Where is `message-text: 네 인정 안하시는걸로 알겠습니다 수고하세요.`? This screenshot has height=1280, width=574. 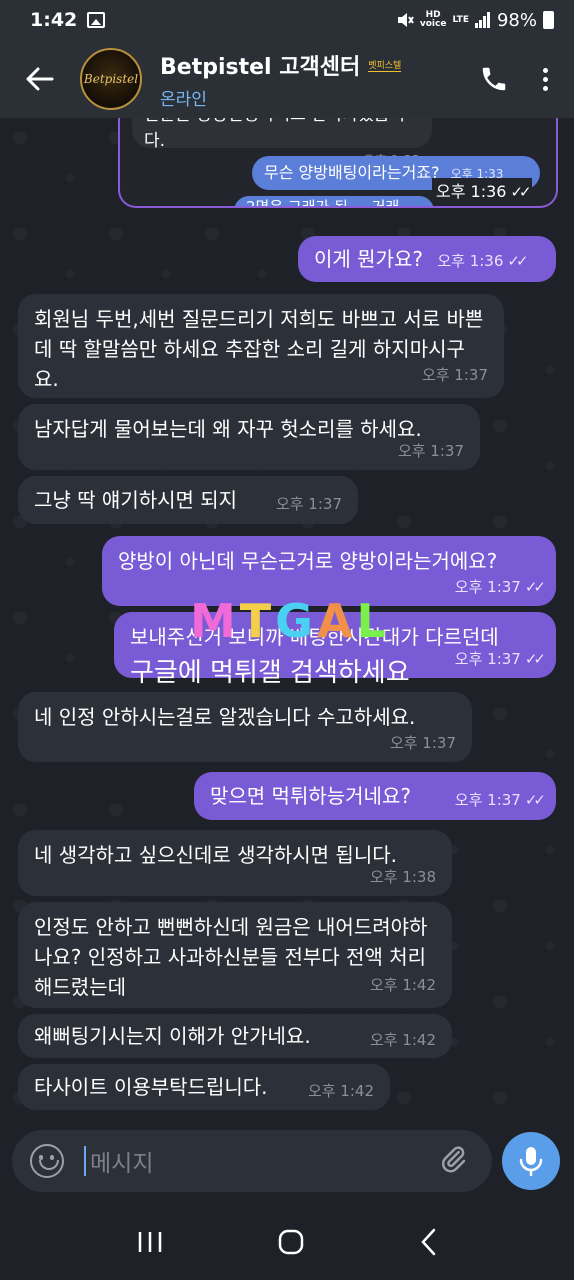
message-text: 네 인정 안하시는걸로 알겠습니다 수고하세요. is located at coordinates (225, 717).